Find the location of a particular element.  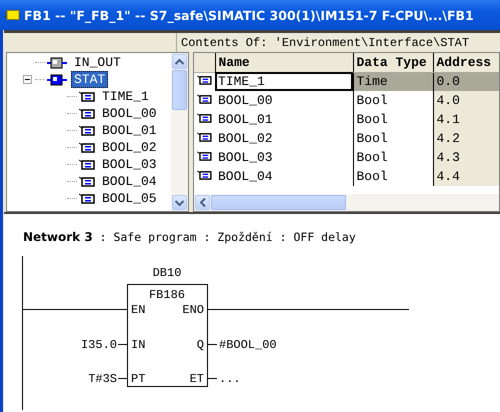

pin-label: ET is located at coordinates (197, 379).